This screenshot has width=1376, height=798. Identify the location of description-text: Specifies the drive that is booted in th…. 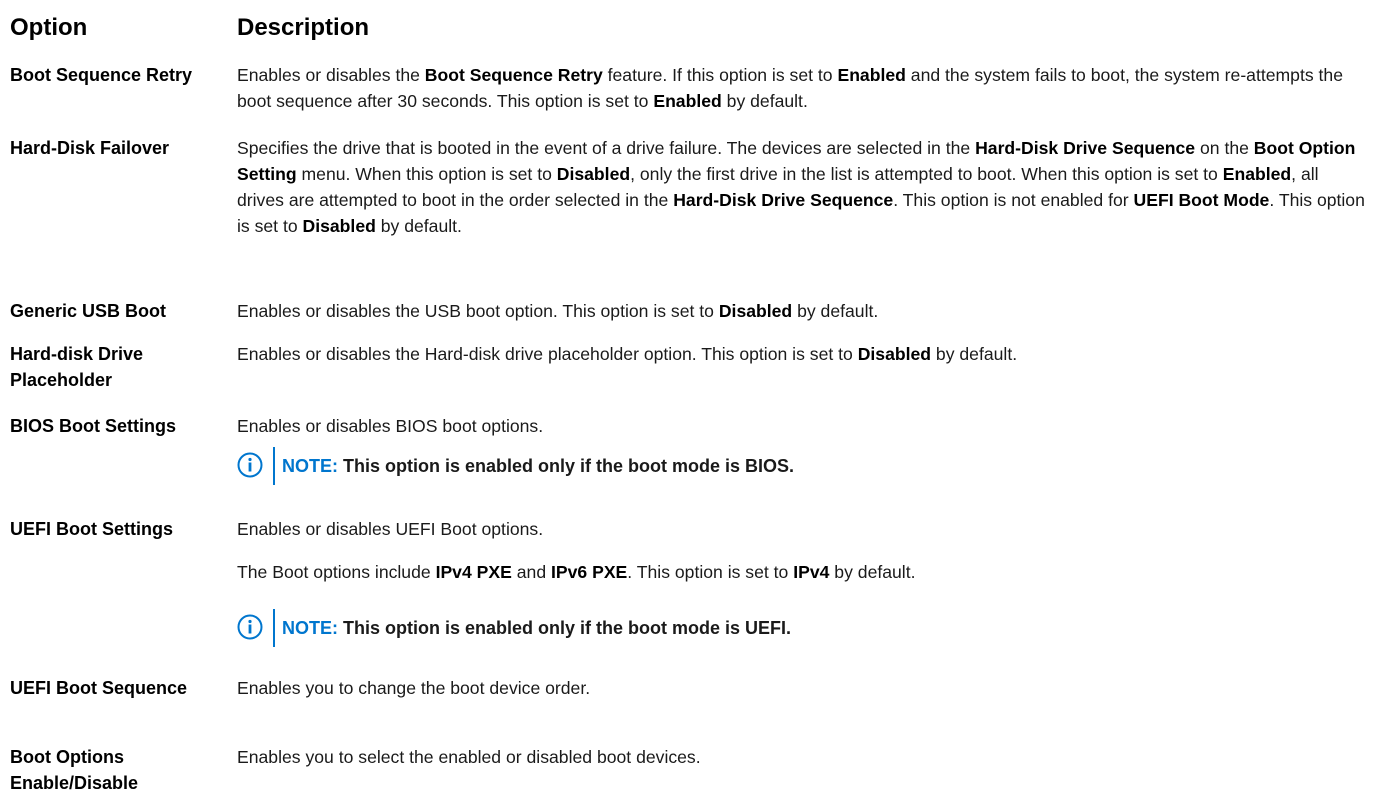
(801, 187).